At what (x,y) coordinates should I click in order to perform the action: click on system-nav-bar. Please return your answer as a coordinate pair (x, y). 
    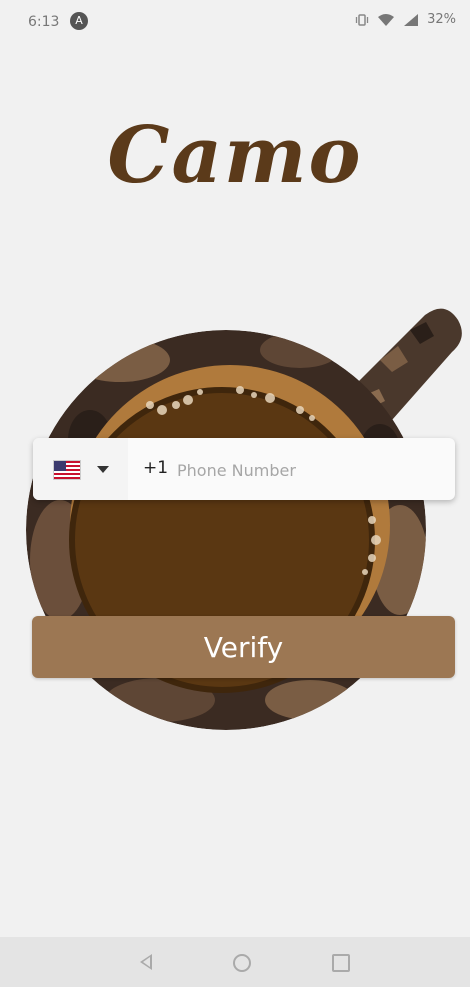
    Looking at the image, I should click on (235, 962).